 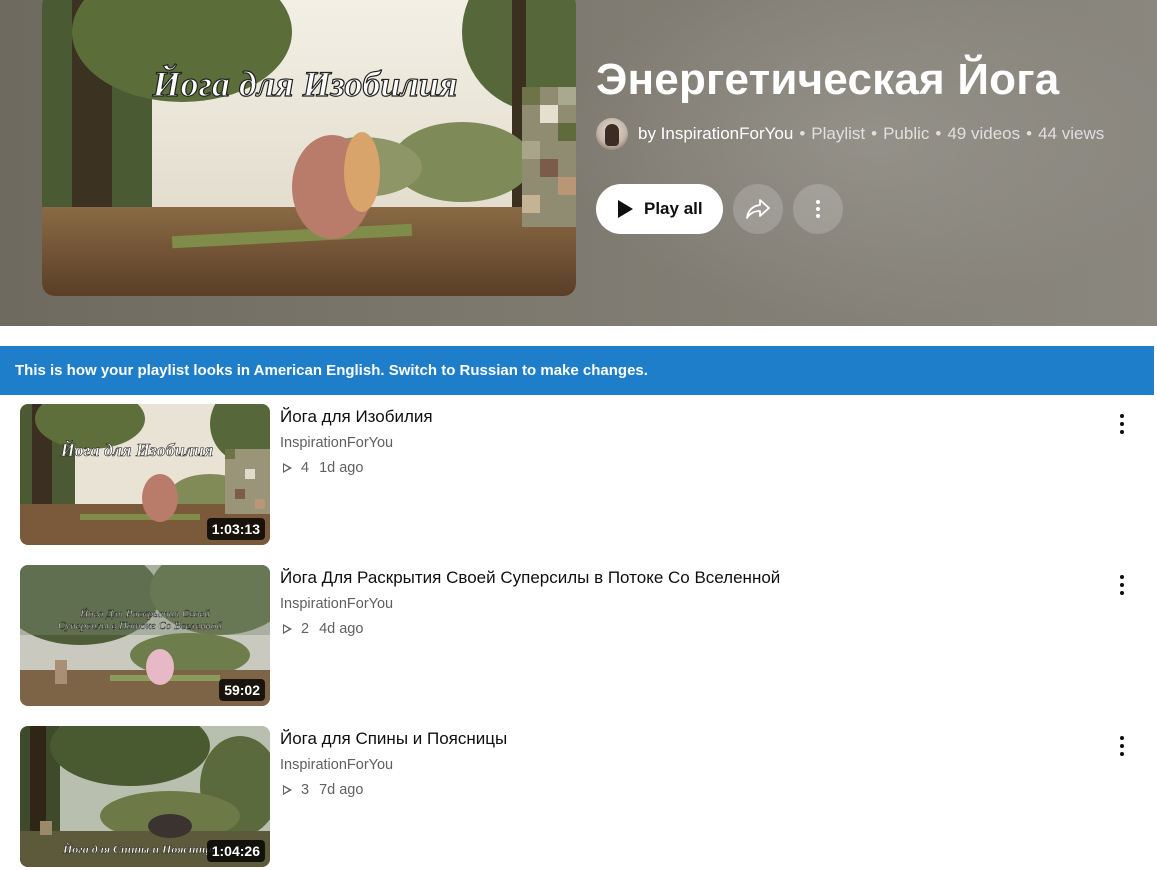 What do you see at coordinates (612, 134) in the screenshot?
I see `owner-avatar` at bounding box center [612, 134].